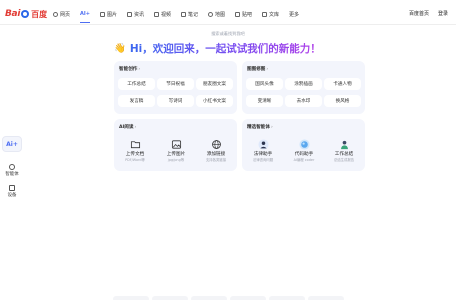  I want to click on work-summary-tile: 工作总结 总结生成报告, so click(344, 151).